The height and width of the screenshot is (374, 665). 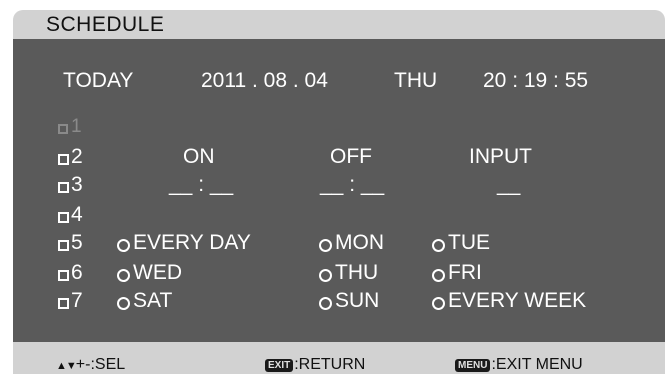 What do you see at coordinates (473, 365) in the screenshot?
I see `menu-key-icon: MENU` at bounding box center [473, 365].